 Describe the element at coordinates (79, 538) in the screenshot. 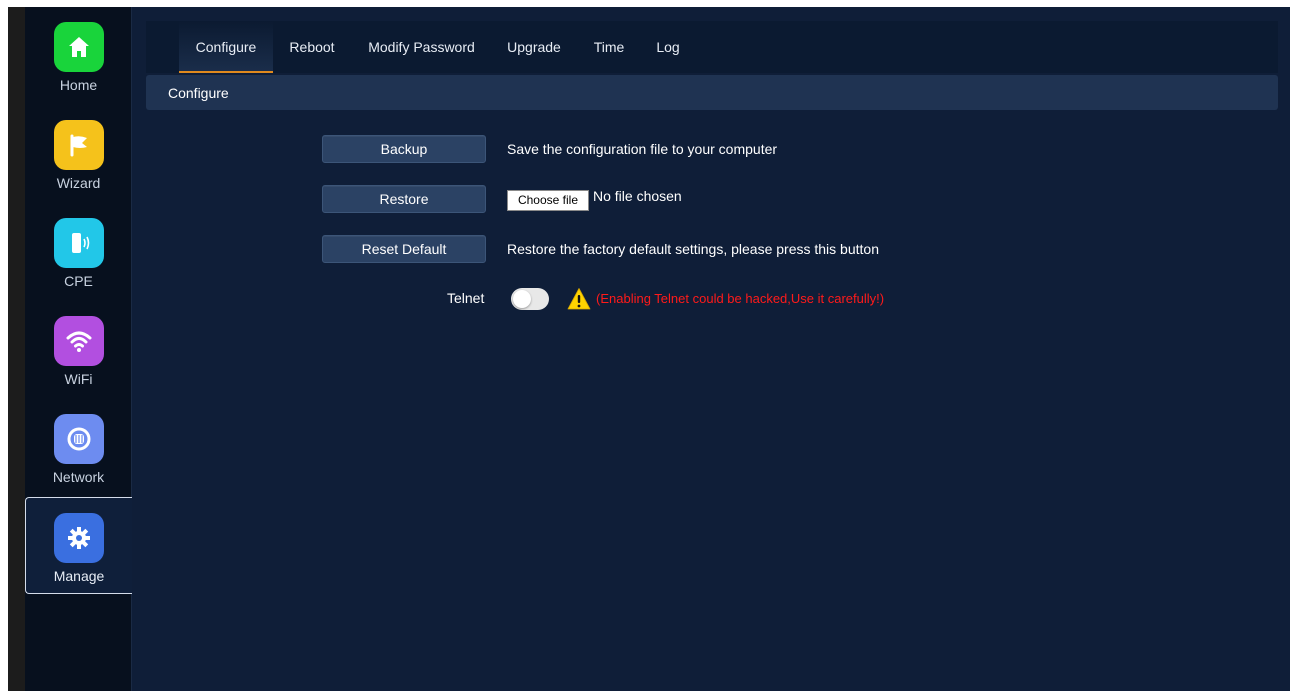

I see `gear-icon` at that location.